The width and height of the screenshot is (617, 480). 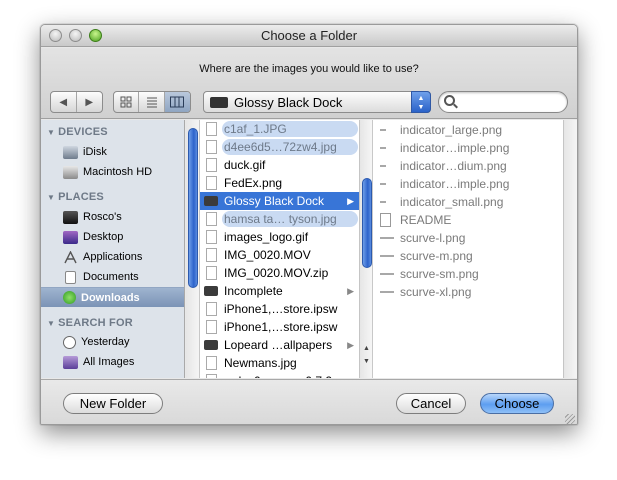 I want to click on file-list-item: indicator_large.png, so click(x=468, y=130).